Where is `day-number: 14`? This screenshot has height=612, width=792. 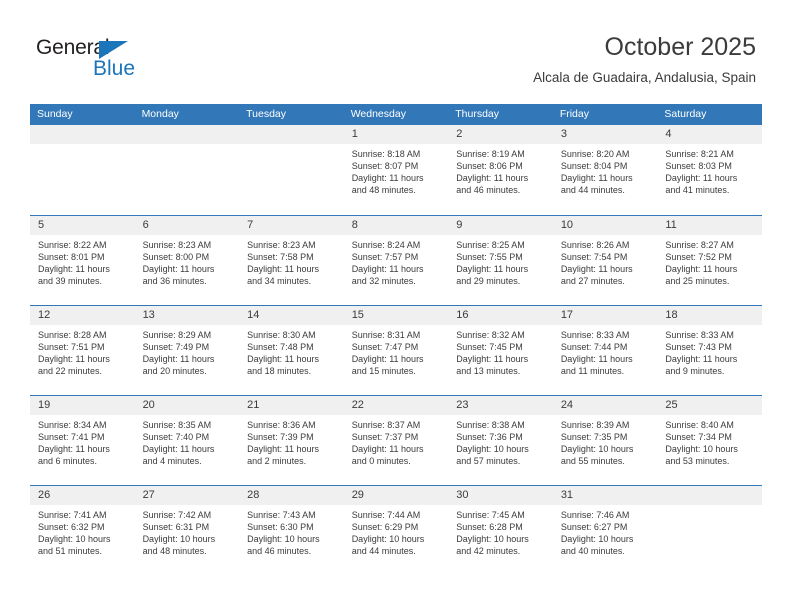
day-number: 14 is located at coordinates (291, 315).